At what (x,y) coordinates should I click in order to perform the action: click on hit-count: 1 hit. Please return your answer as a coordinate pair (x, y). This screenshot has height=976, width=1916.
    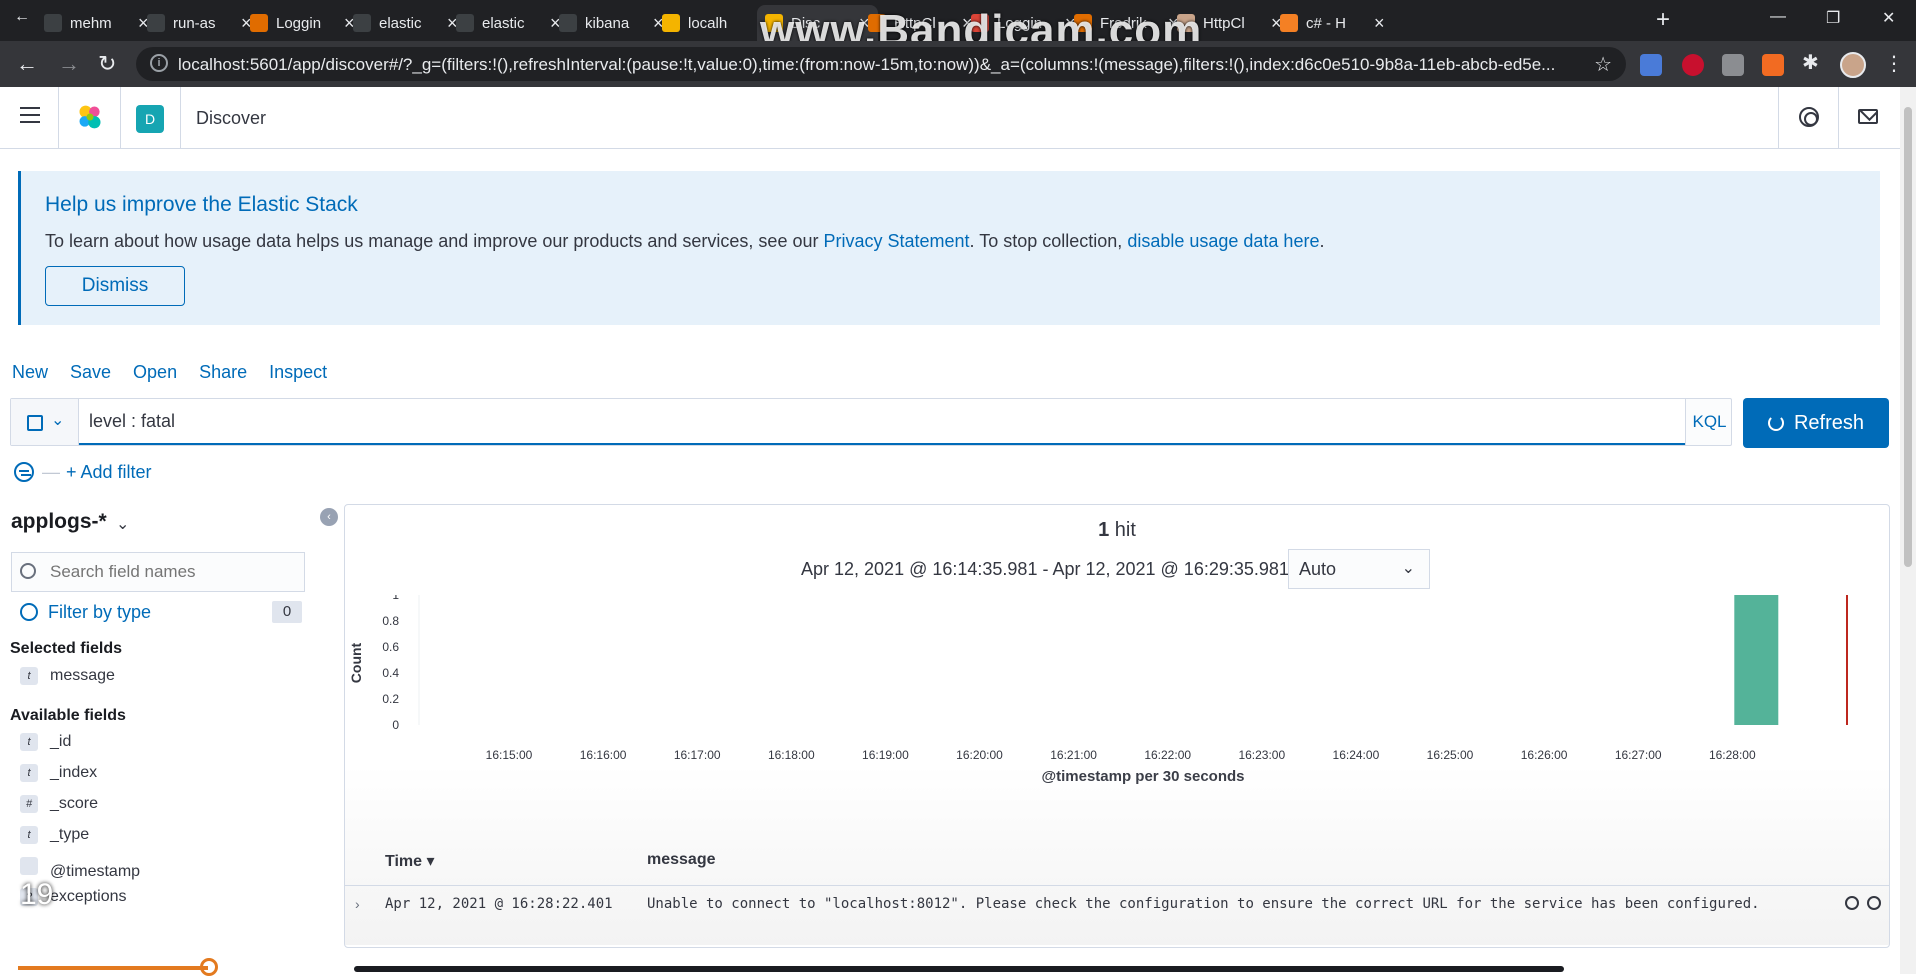
    Looking at the image, I should click on (1117, 530).